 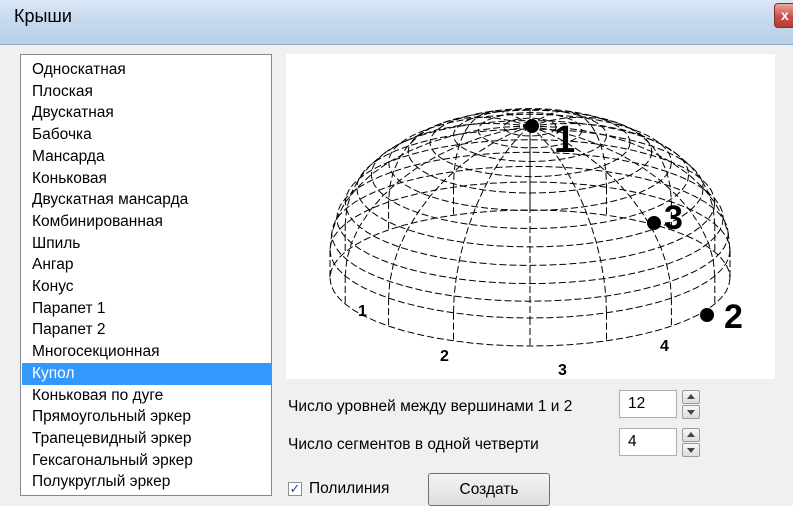 What do you see at coordinates (146, 135) in the screenshot?
I see `list-item: Бабочка` at bounding box center [146, 135].